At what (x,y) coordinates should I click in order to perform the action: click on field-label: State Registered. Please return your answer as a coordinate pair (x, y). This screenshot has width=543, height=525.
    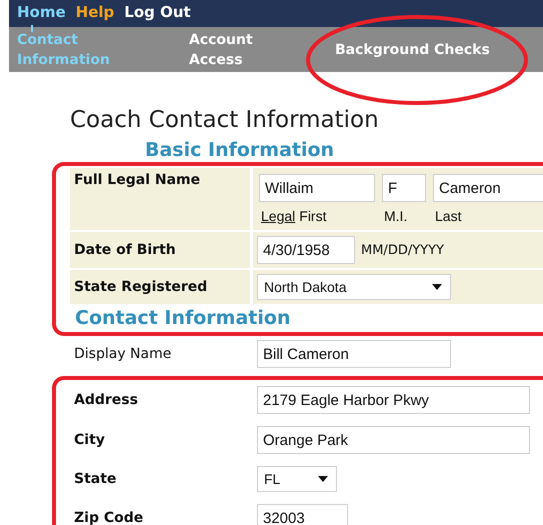
    Looking at the image, I should click on (160, 287).